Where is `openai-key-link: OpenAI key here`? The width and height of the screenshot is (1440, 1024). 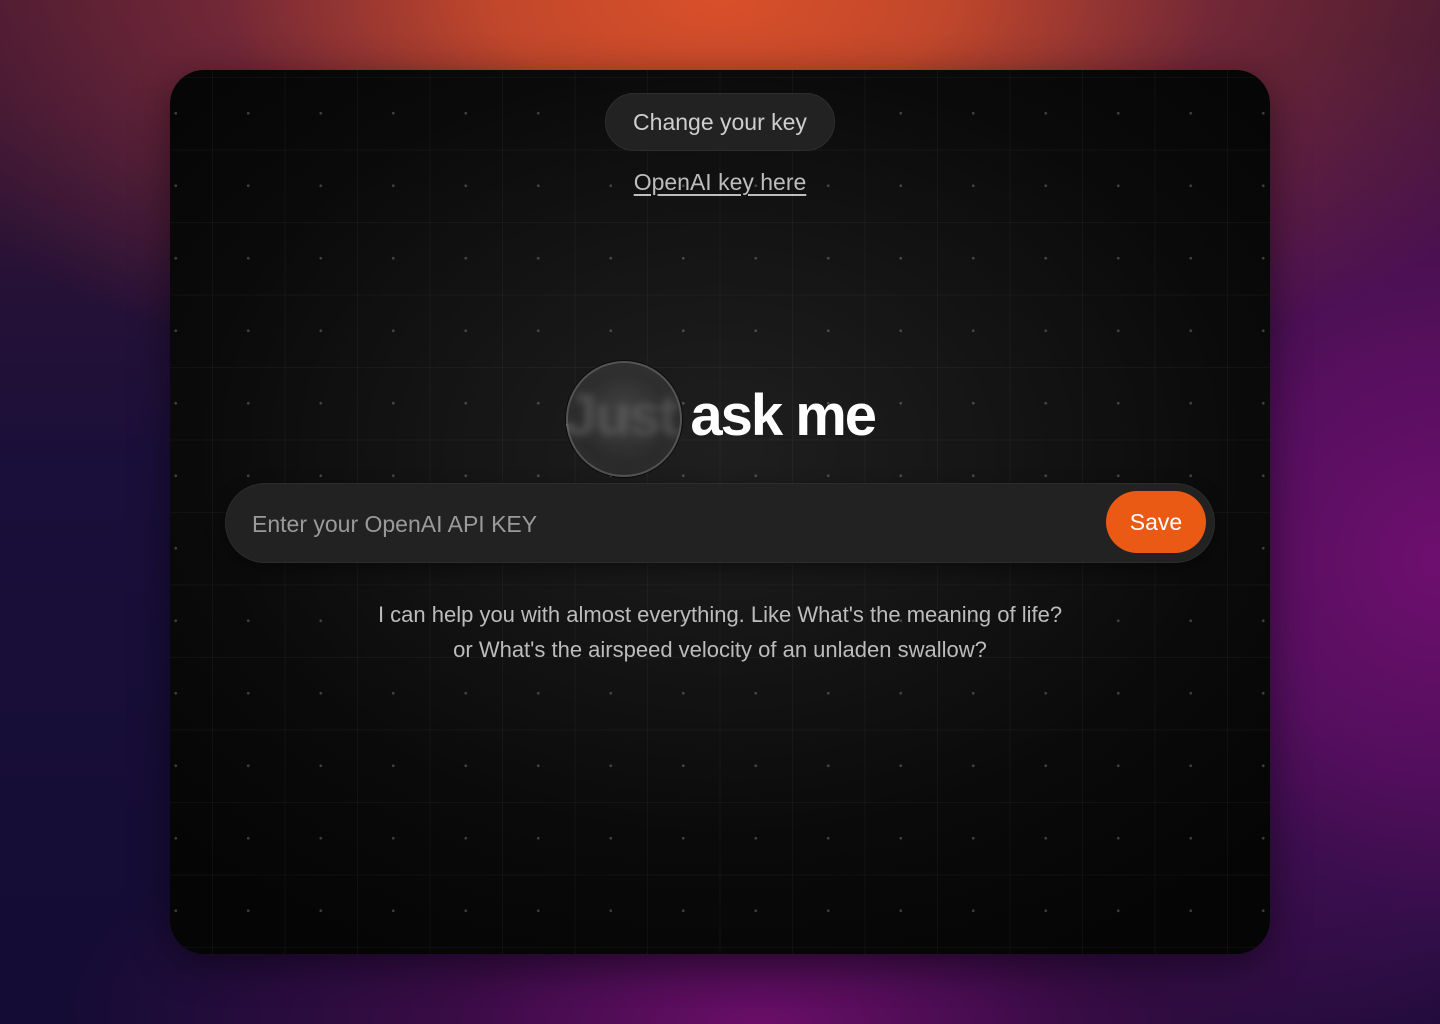
openai-key-link: OpenAI key here is located at coordinates (720, 182).